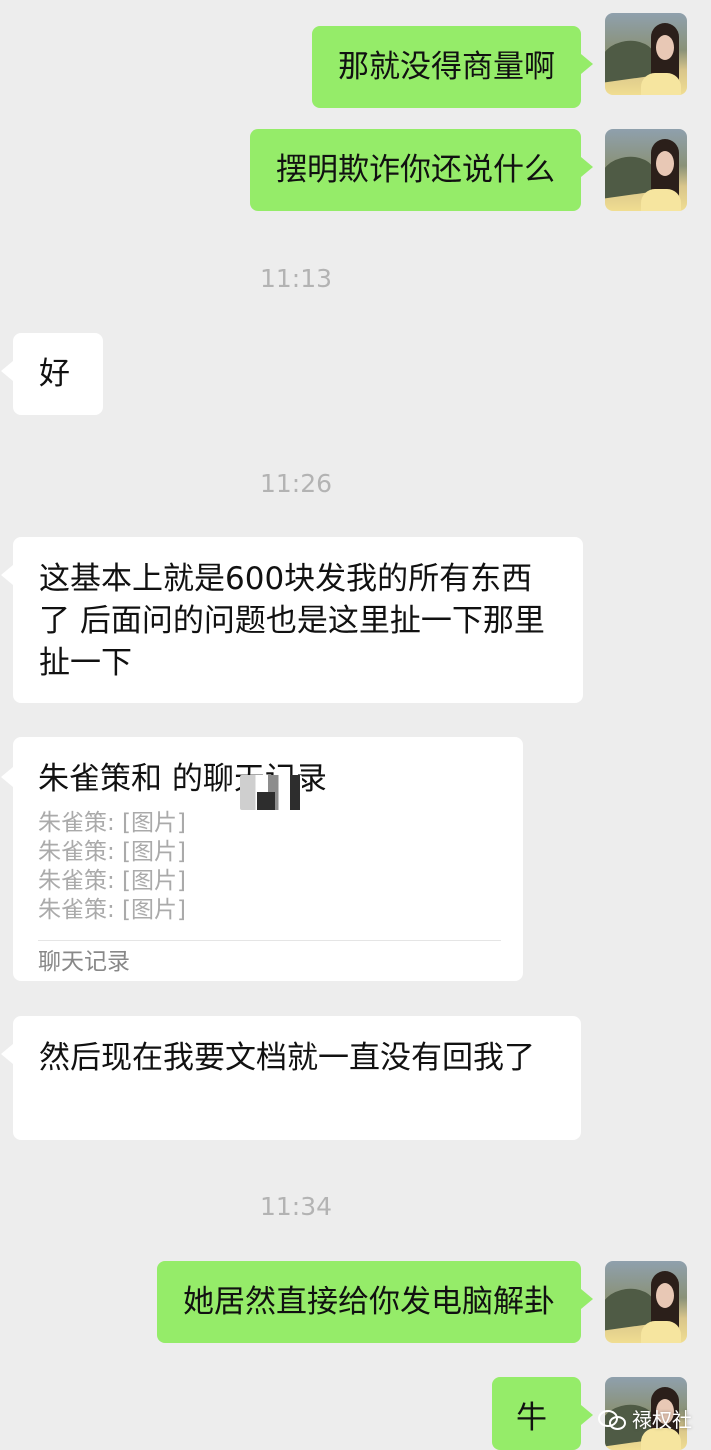 The image size is (711, 1450). Describe the element at coordinates (296, 1206) in the screenshot. I see `timestamp: 11:34` at that location.